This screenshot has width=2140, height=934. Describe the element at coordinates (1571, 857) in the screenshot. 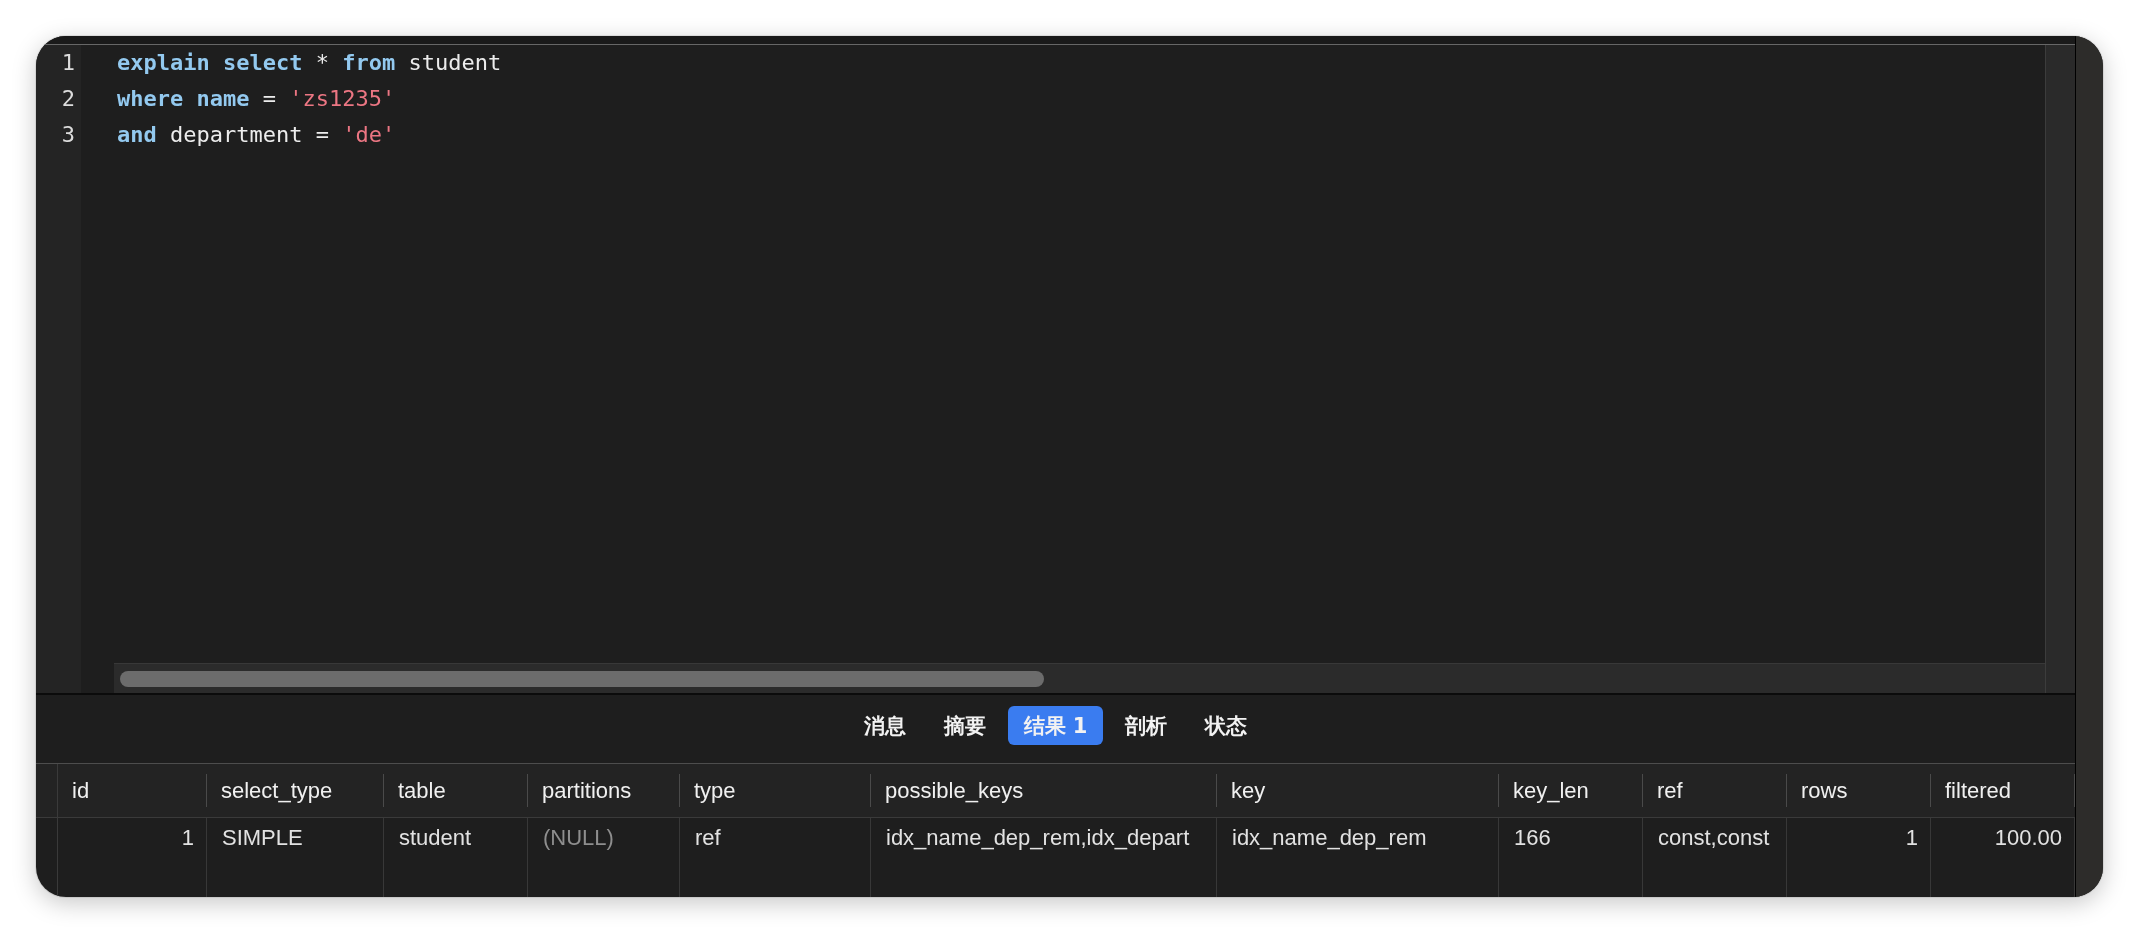

I see `table-cell: 166` at that location.